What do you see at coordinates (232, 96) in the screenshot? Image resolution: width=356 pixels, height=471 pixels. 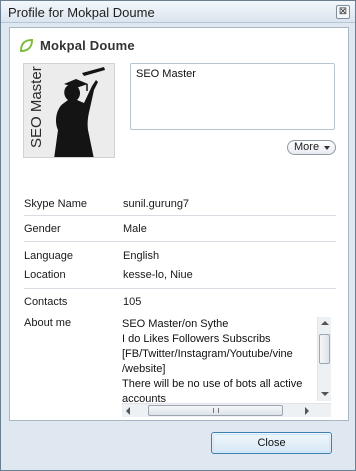 I see `mood-message-box: SEO Master` at bounding box center [232, 96].